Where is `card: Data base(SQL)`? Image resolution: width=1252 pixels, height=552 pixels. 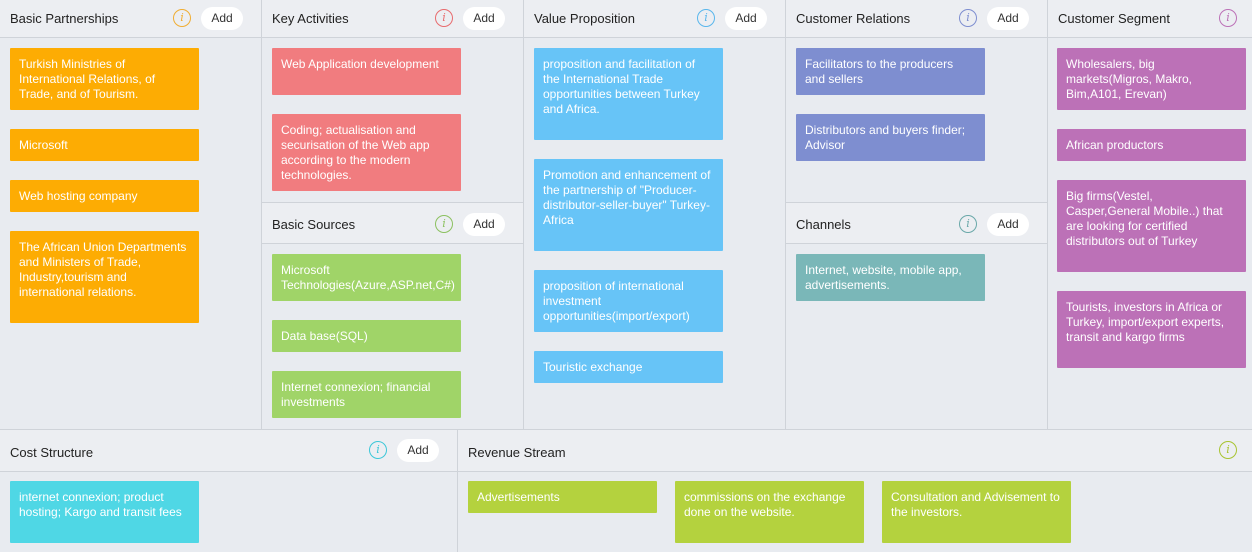
card: Data base(SQL) is located at coordinates (366, 336).